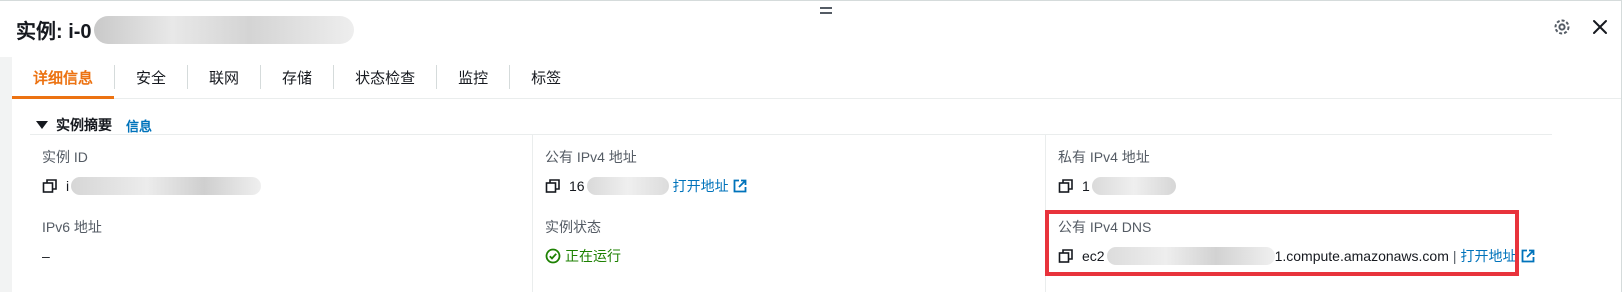 This screenshot has width=1622, height=292. Describe the element at coordinates (1600, 27) in the screenshot. I see `close-icon` at that location.